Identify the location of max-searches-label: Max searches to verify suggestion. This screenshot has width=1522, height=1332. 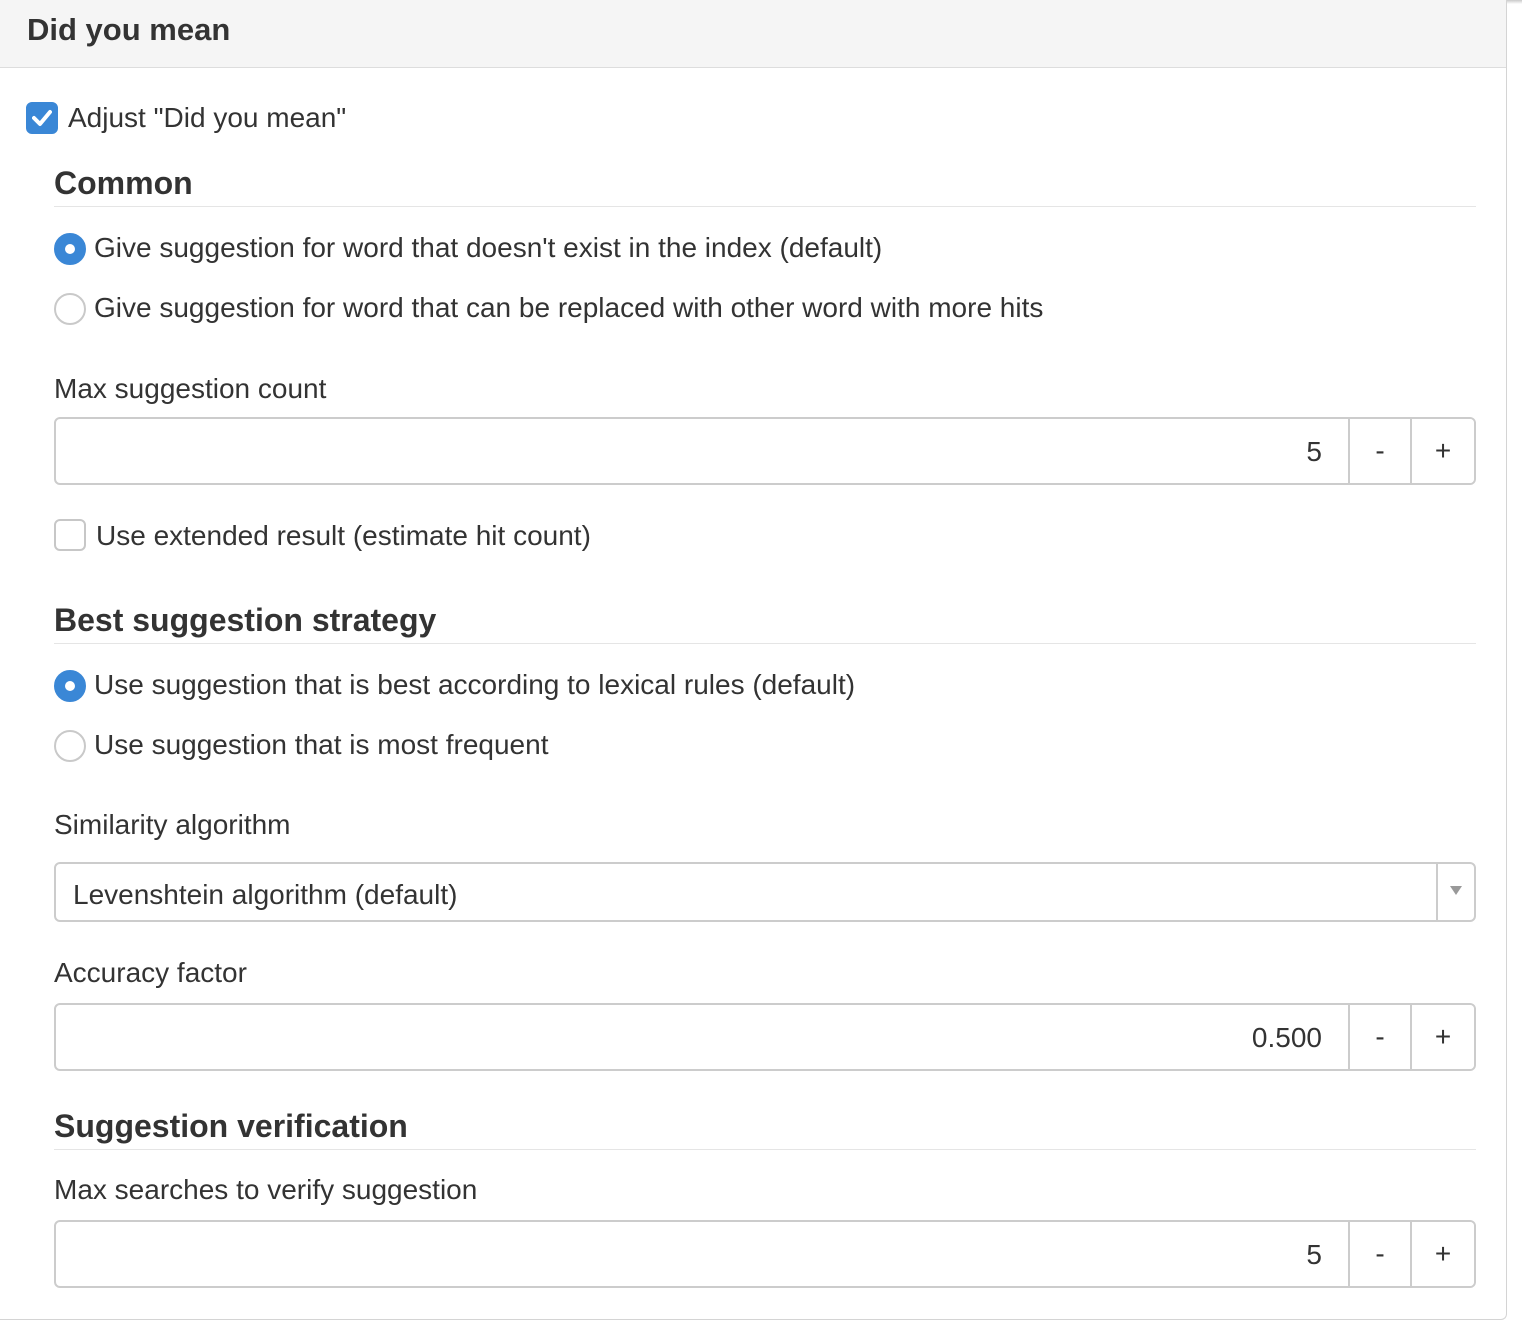
(266, 1189).